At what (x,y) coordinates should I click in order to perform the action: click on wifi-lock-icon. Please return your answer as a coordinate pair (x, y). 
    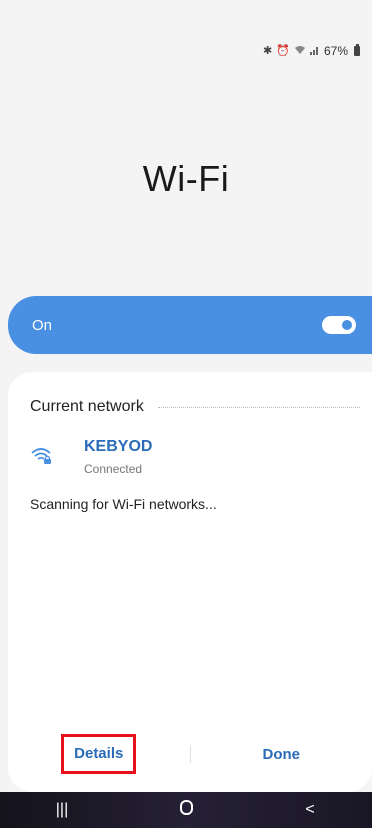
    Looking at the image, I should click on (44, 460).